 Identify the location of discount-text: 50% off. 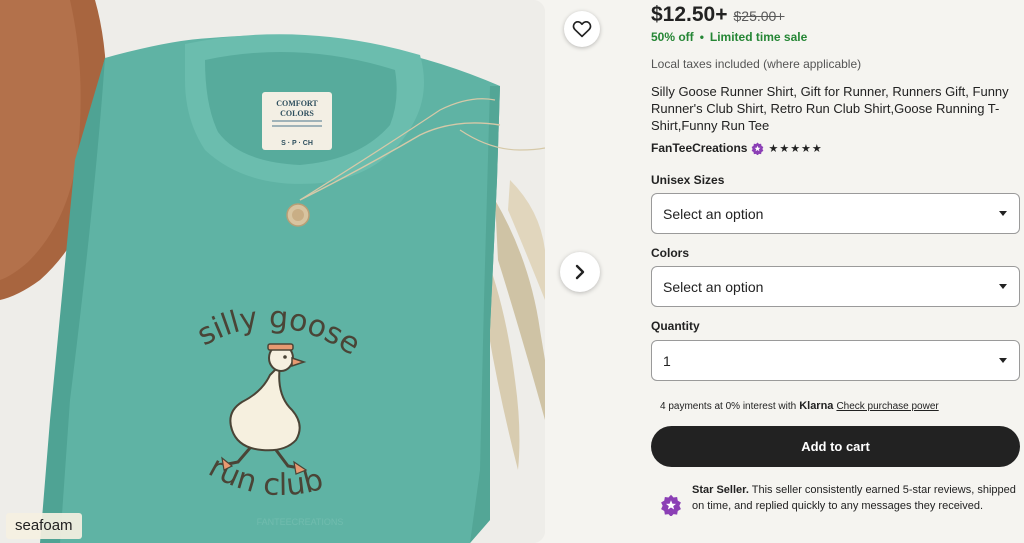
(672, 37).